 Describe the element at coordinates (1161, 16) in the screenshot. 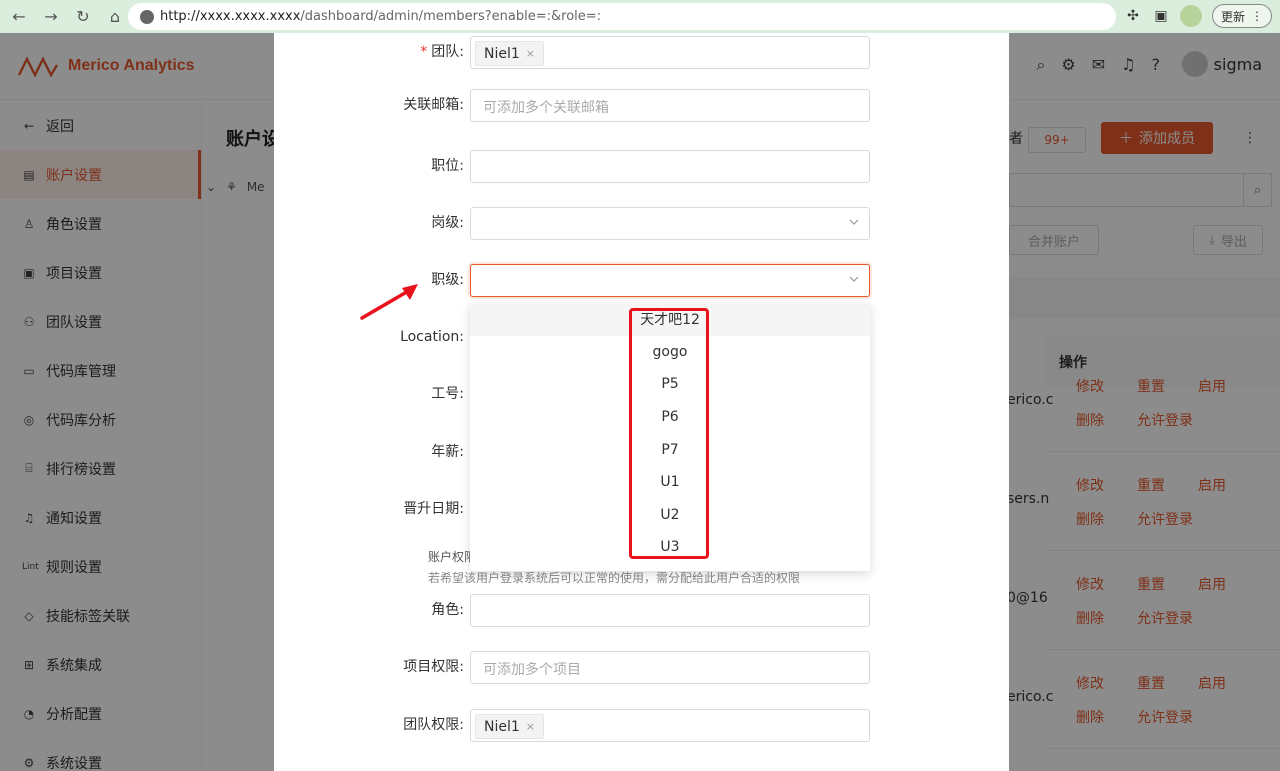

I see `side-panel-icon: ▣` at that location.